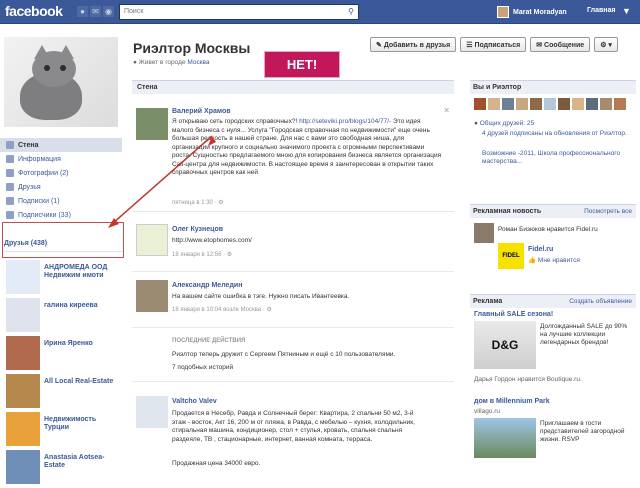 This screenshot has height=488, width=640. I want to click on post-author: Александр Меледин, so click(207, 285).